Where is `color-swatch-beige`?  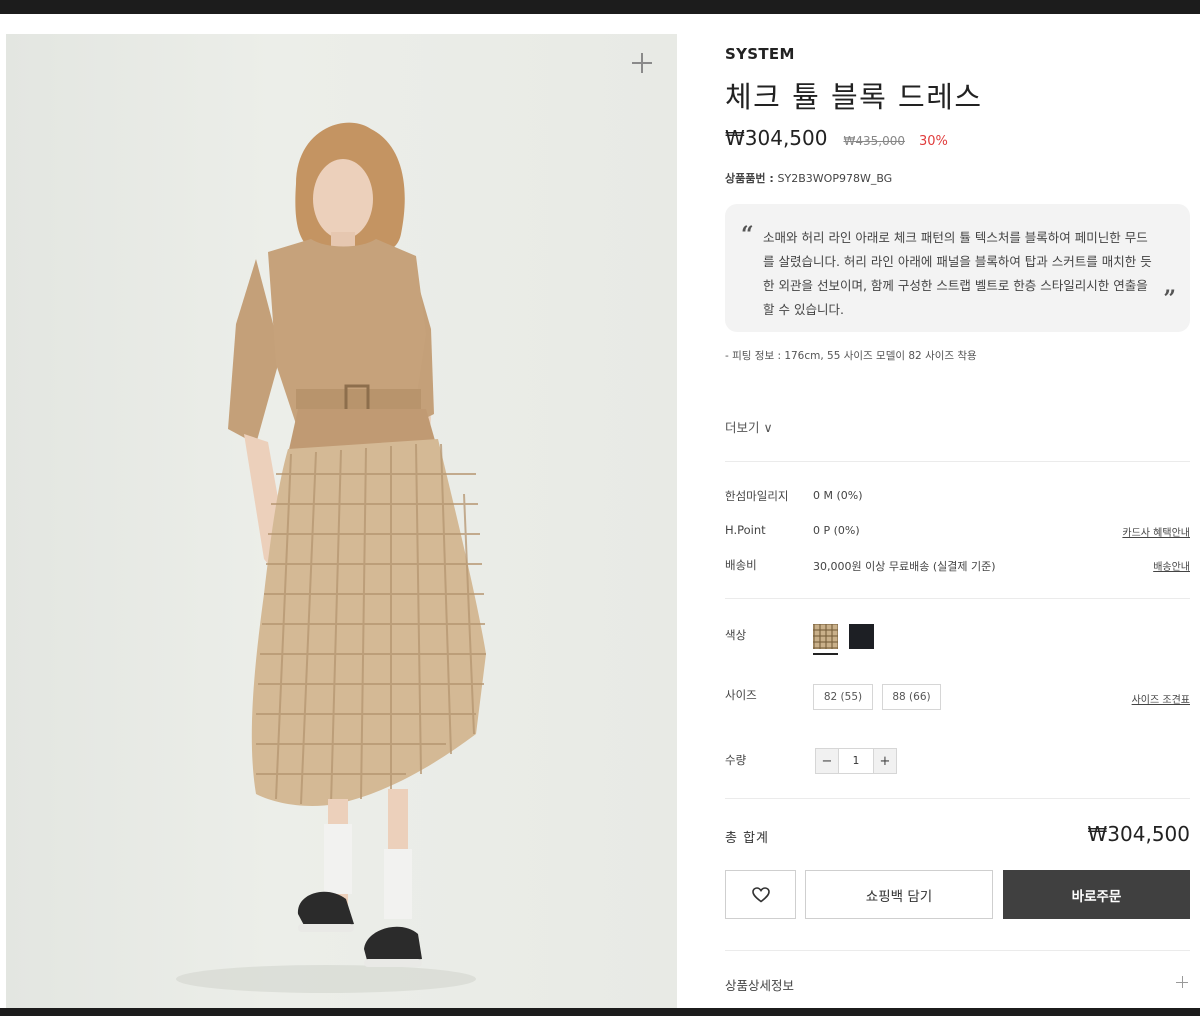
color-swatch-beige is located at coordinates (825, 636).